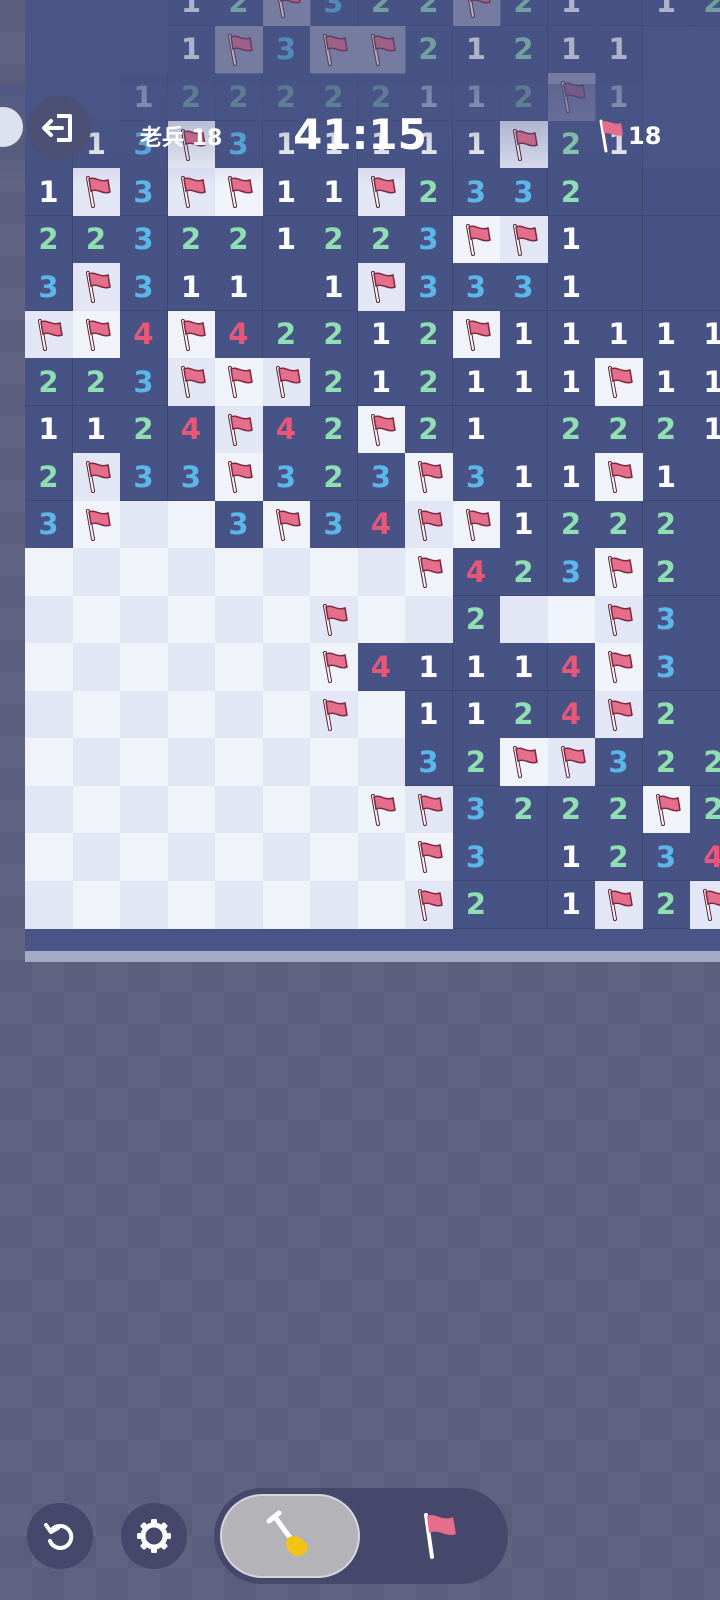  What do you see at coordinates (60, 1536) in the screenshot?
I see `undo-button` at bounding box center [60, 1536].